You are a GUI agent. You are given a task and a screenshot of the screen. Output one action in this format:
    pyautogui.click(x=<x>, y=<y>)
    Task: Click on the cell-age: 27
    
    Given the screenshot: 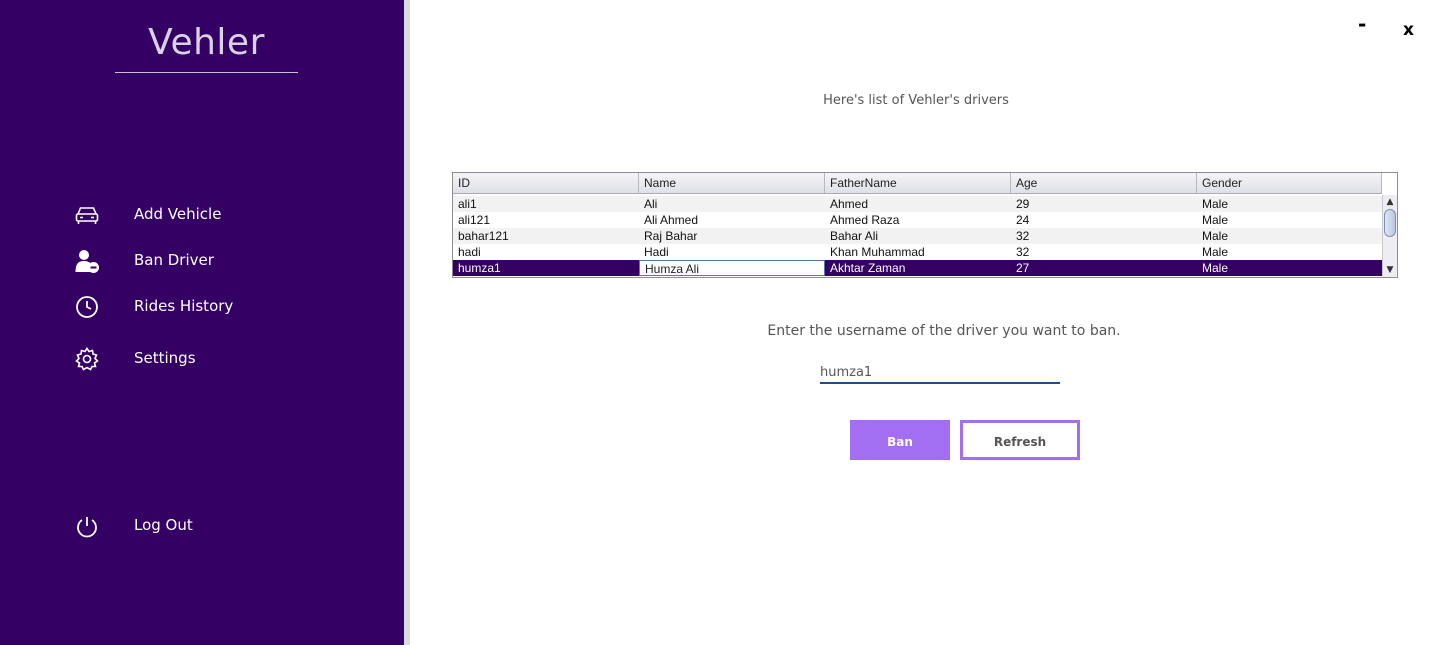 What is the action you would take?
    pyautogui.click(x=1023, y=268)
    